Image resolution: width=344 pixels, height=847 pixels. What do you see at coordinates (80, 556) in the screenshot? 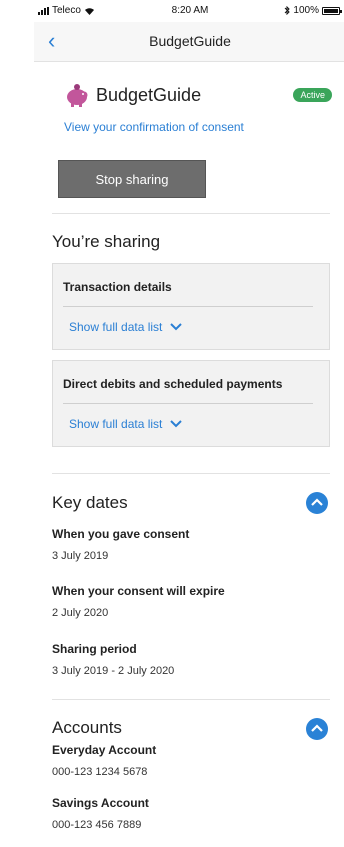
I see `consent-given-value: 3 July 2019` at bounding box center [80, 556].